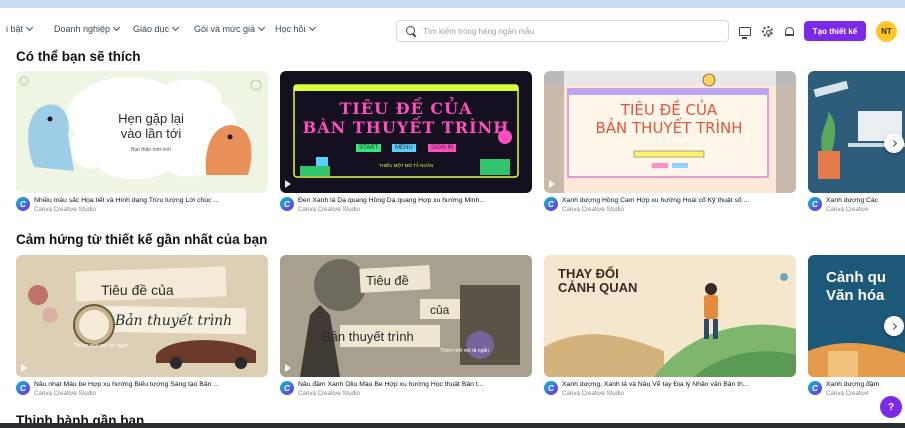 This screenshot has width=905, height=428. I want to click on avatar: NT, so click(886, 31).